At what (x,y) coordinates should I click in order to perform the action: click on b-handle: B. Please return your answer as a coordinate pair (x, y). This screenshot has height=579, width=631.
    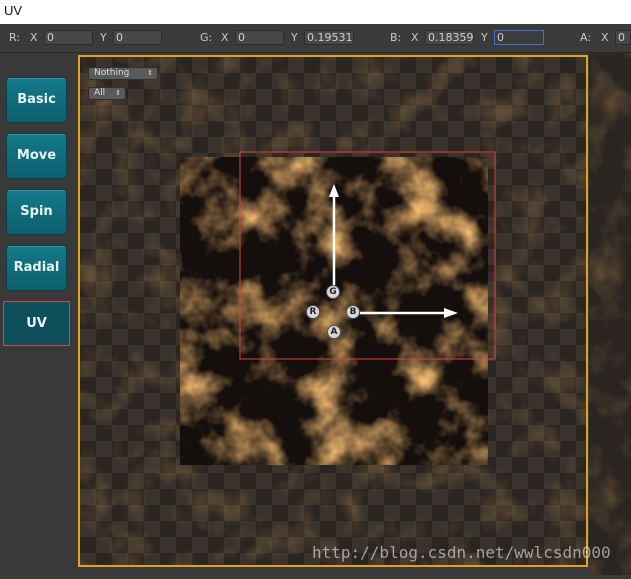
    Looking at the image, I should click on (353, 312).